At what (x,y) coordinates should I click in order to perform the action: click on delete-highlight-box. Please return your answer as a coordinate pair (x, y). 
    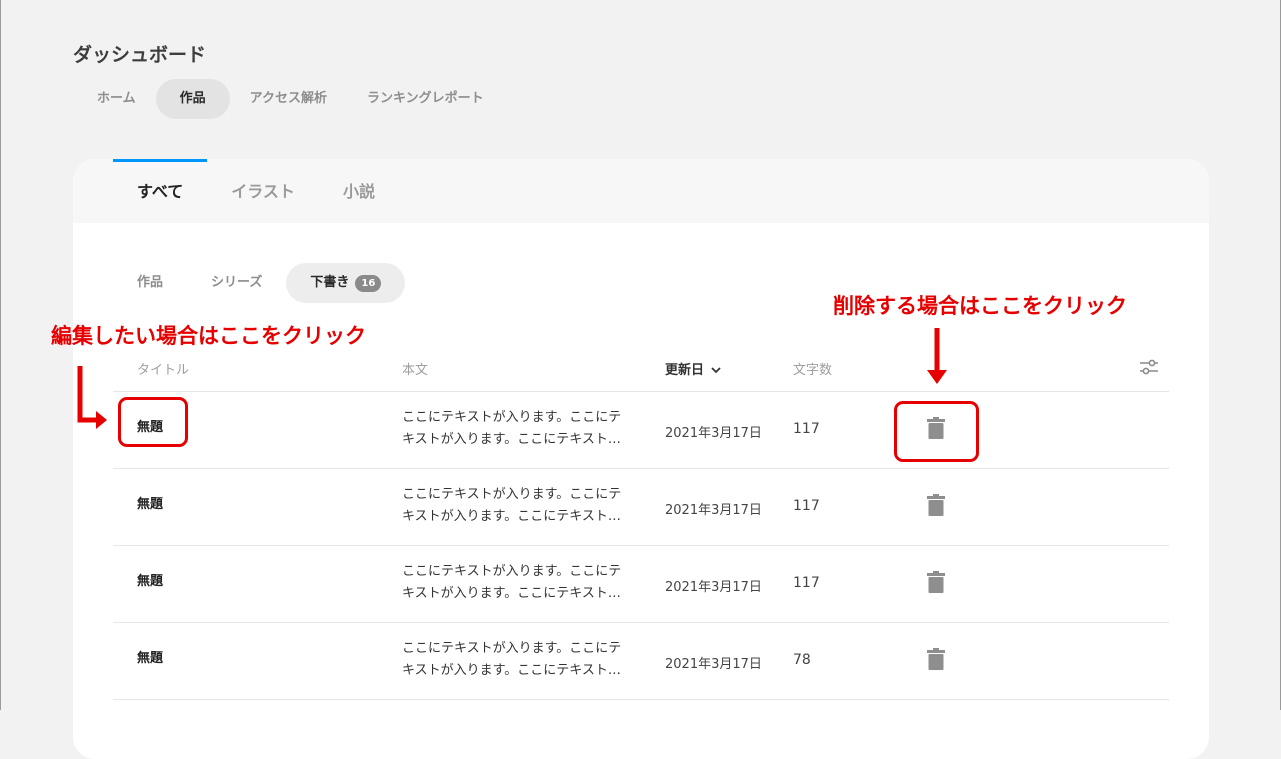
    Looking at the image, I should click on (936, 431).